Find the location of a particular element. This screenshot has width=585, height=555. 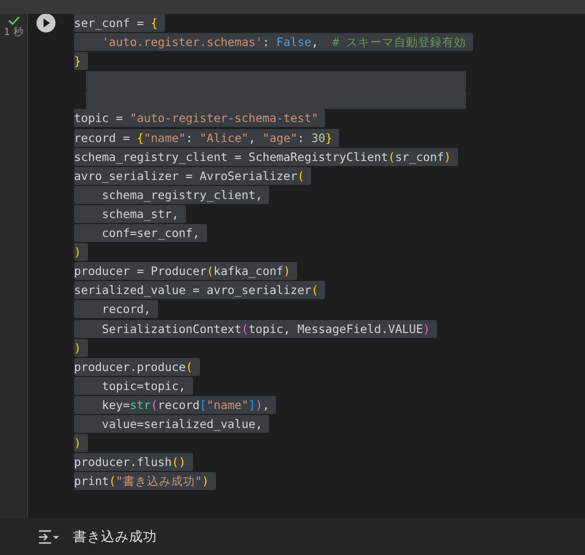

output-text: 書き込み成功 is located at coordinates (115, 537).